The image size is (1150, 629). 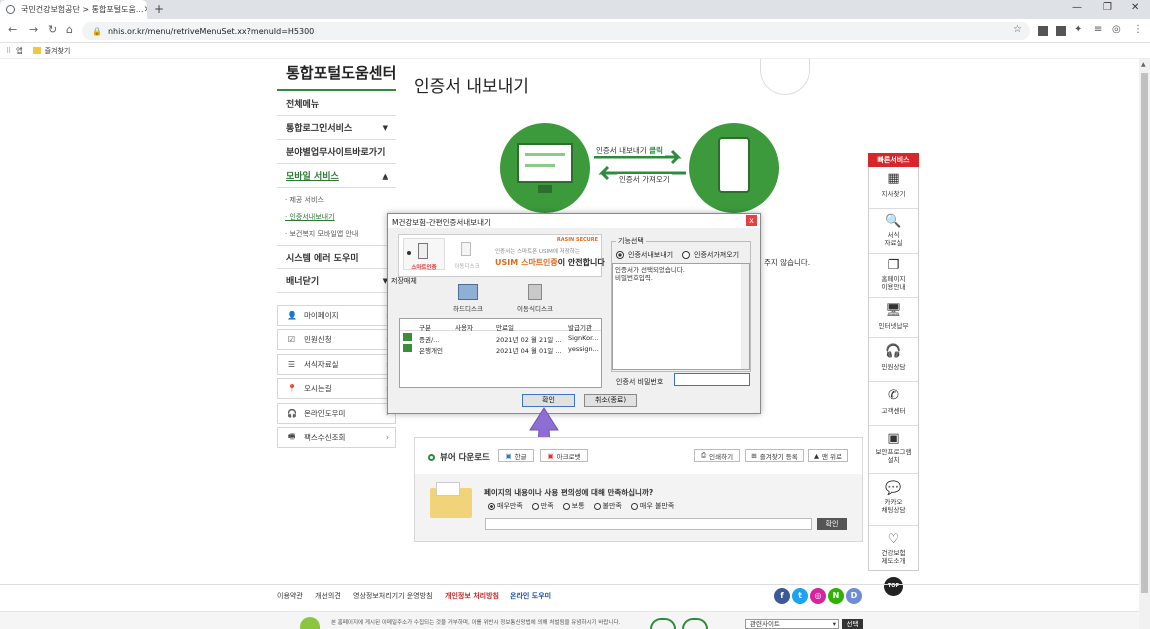 I want to click on footer-link-privacy: 개인정보 처리방침, so click(x=472, y=596).